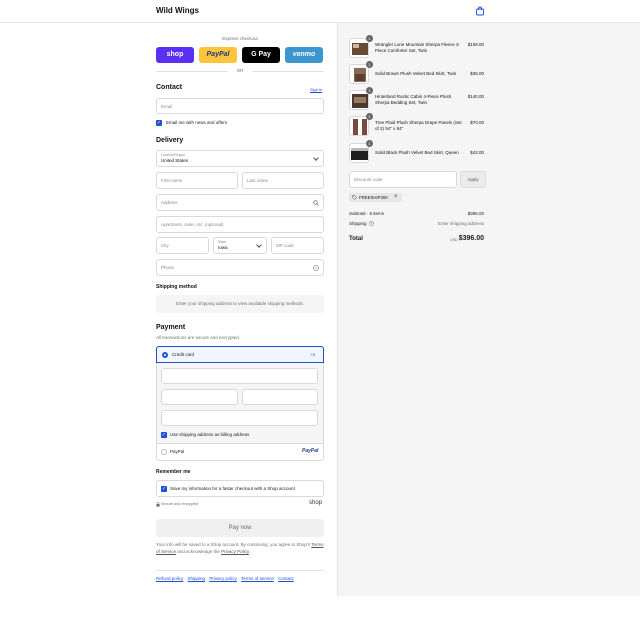  I want to click on legal-text-2: and acknowledge the, so click(198, 551).